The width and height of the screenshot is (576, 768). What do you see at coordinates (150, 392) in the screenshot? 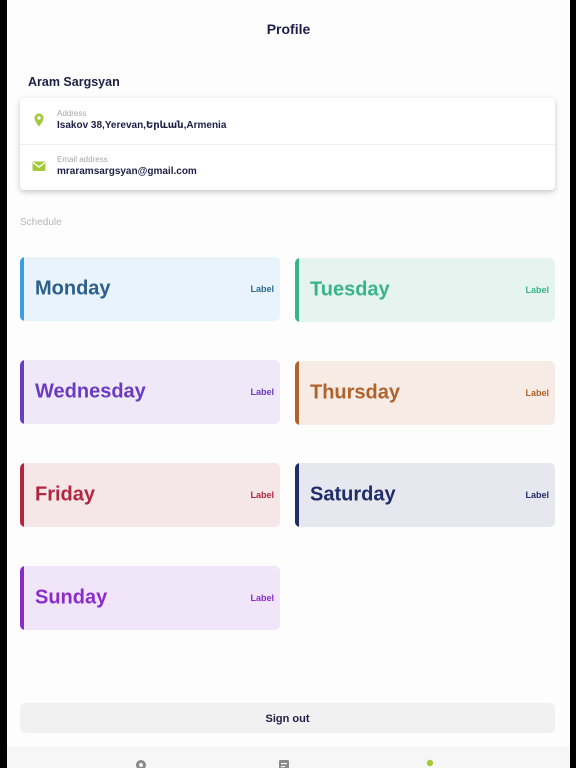
I see `day-card-wednesday: Wednesday Label` at bounding box center [150, 392].